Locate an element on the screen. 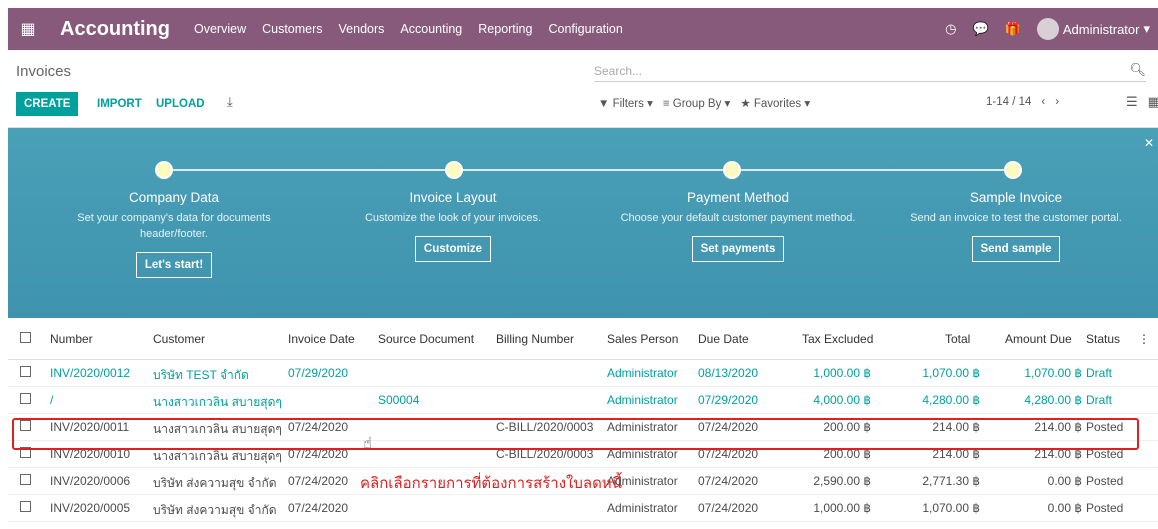 This screenshot has width=1158, height=529. col-amount-due: Amount Due is located at coordinates (1038, 339).